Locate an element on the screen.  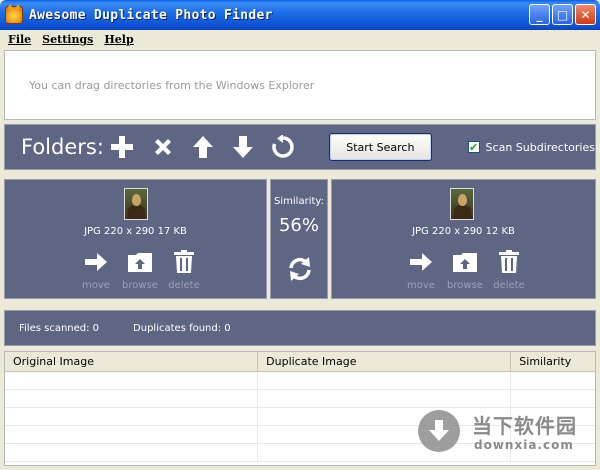
duplicate-move-button: move is located at coordinates (421, 270).